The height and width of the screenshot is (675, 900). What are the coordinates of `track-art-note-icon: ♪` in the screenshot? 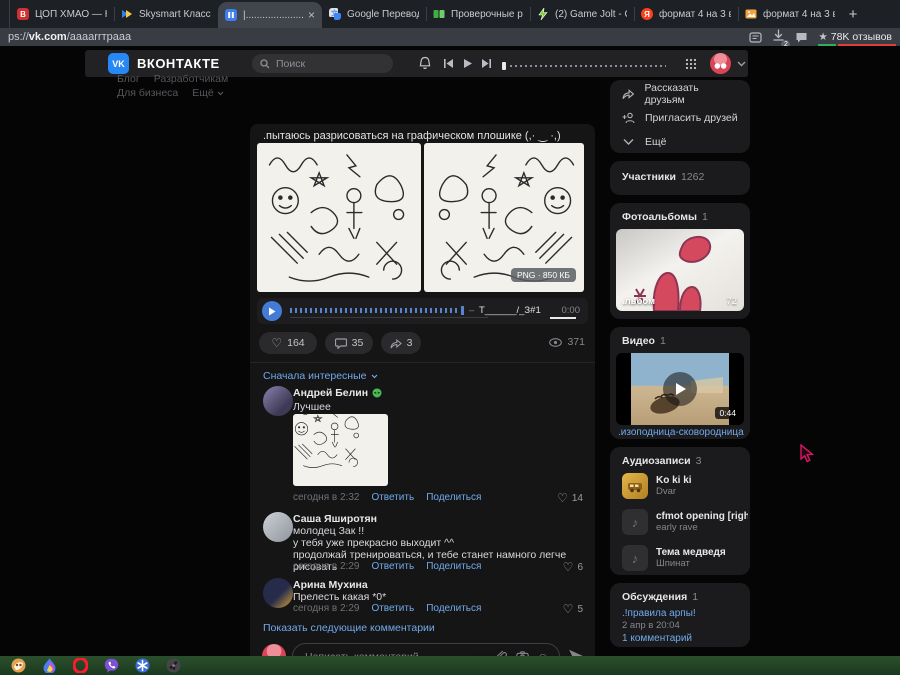 It's located at (635, 522).